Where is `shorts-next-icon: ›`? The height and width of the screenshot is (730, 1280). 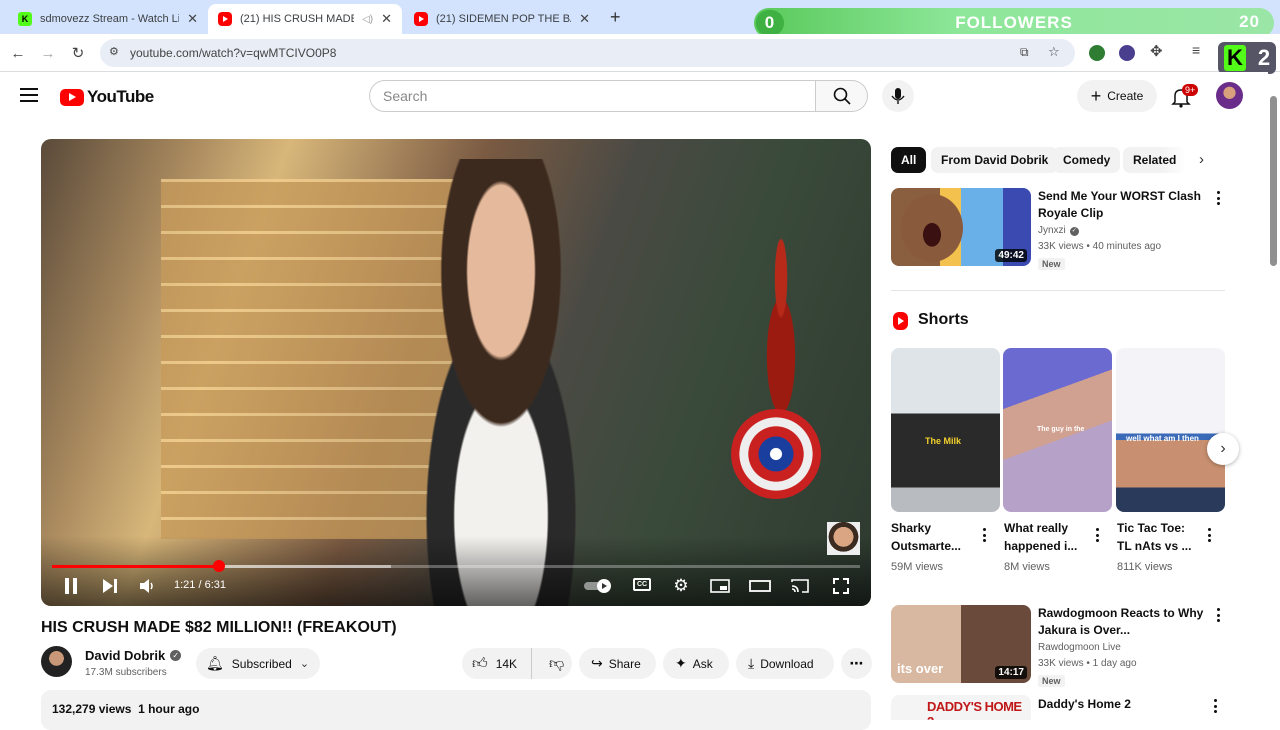
shorts-next-icon: › is located at coordinates (1223, 449).